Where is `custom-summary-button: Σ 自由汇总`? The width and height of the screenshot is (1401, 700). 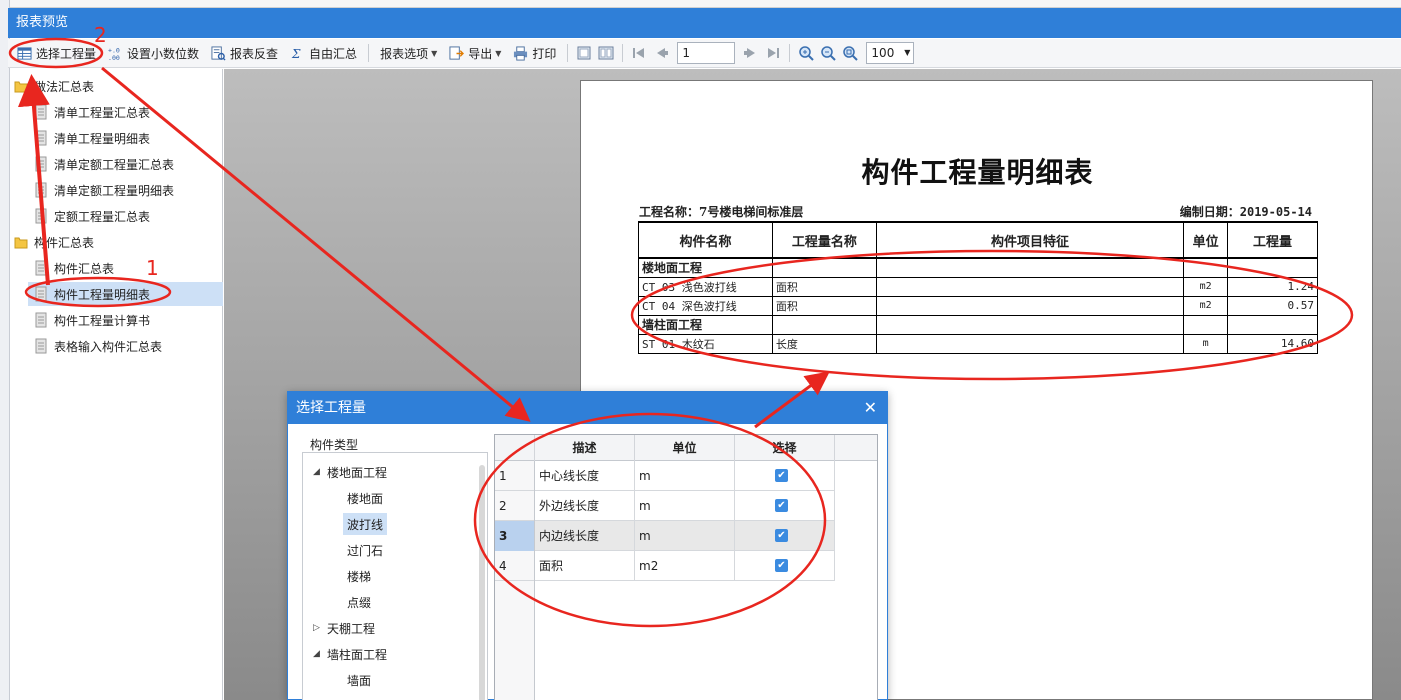
custom-summary-button: Σ 自由汇总 is located at coordinates (323, 53).